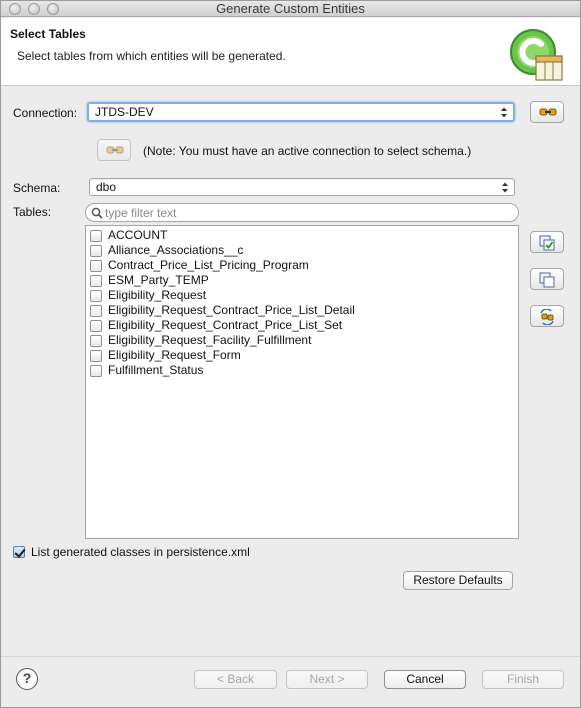 This screenshot has height=708, width=581. Describe the element at coordinates (156, 370) in the screenshot. I see `table-name: Fulfillment_Status` at that location.